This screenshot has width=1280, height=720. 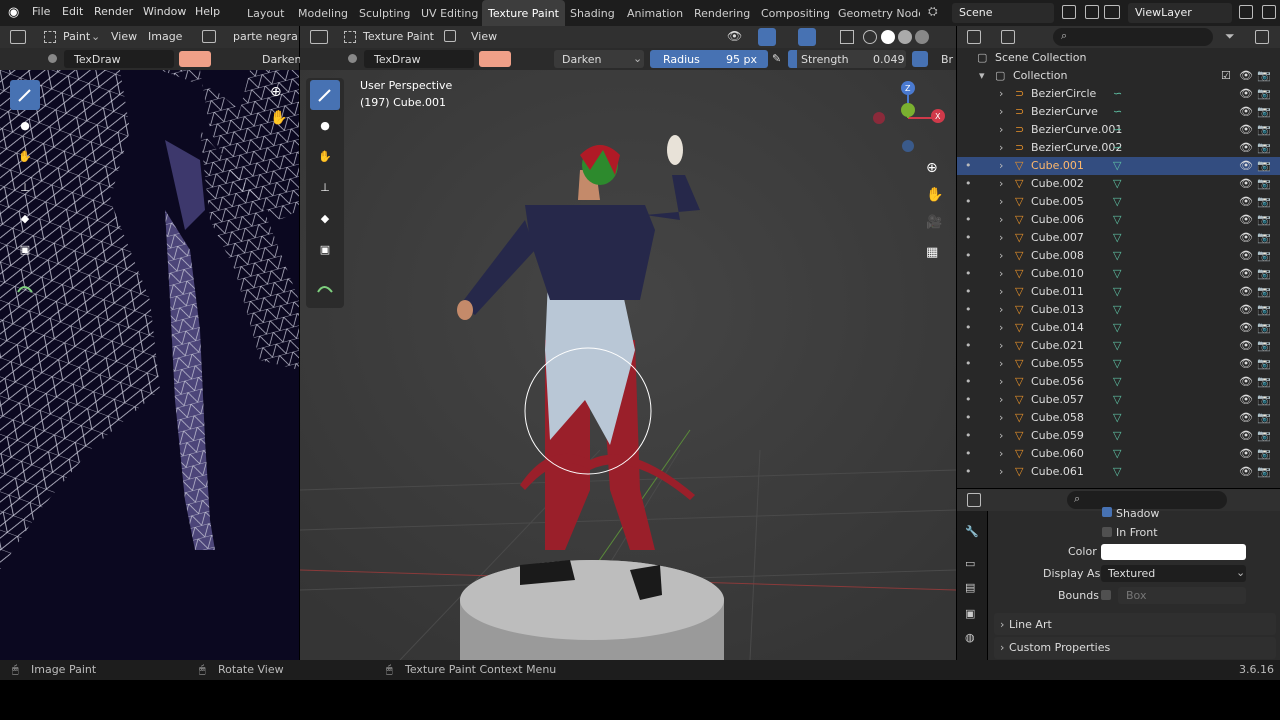 I want to click on scene-collection-row: ▢ Scene Collection, so click(x=1118, y=58).